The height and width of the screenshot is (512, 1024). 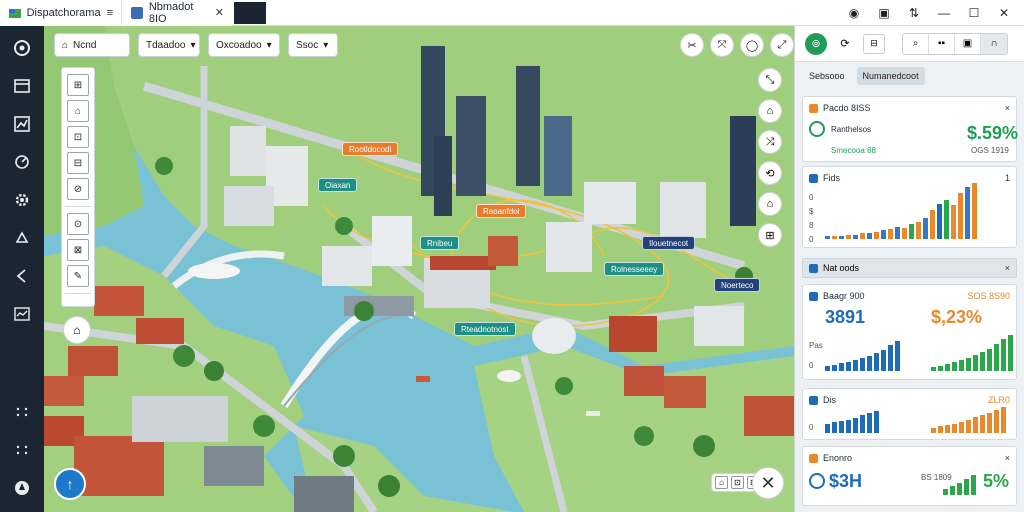 I want to click on list-icon: ▪▪, so click(x=942, y=43).